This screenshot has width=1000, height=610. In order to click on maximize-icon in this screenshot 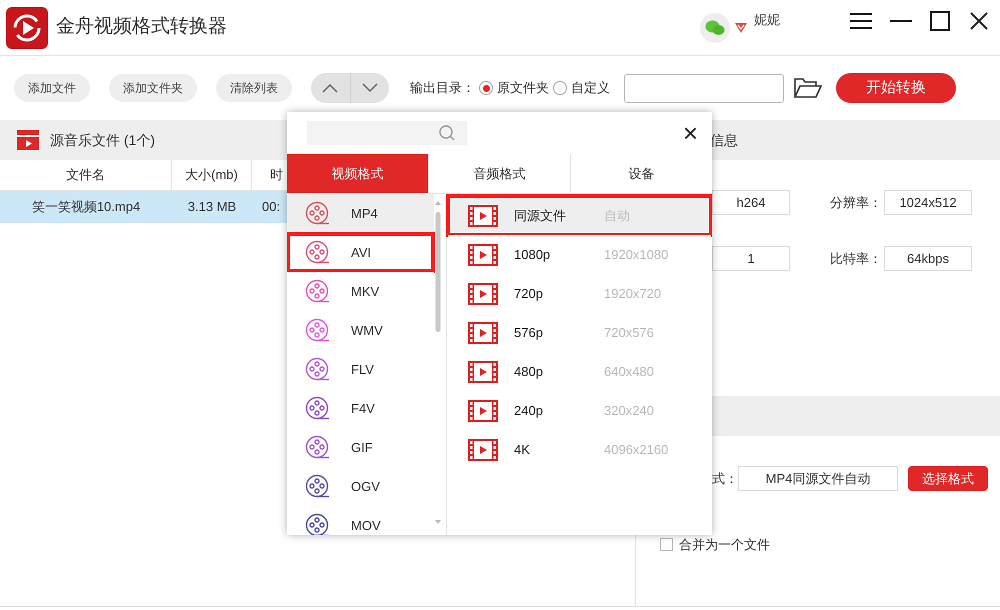, I will do `click(940, 20)`.